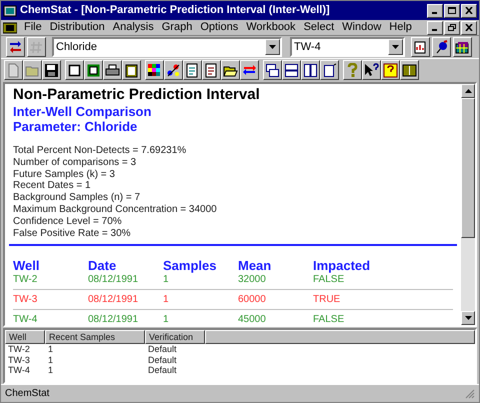 This screenshot has width=480, height=403. Describe the element at coordinates (211, 70) in the screenshot. I see `rtf-page-button` at that location.